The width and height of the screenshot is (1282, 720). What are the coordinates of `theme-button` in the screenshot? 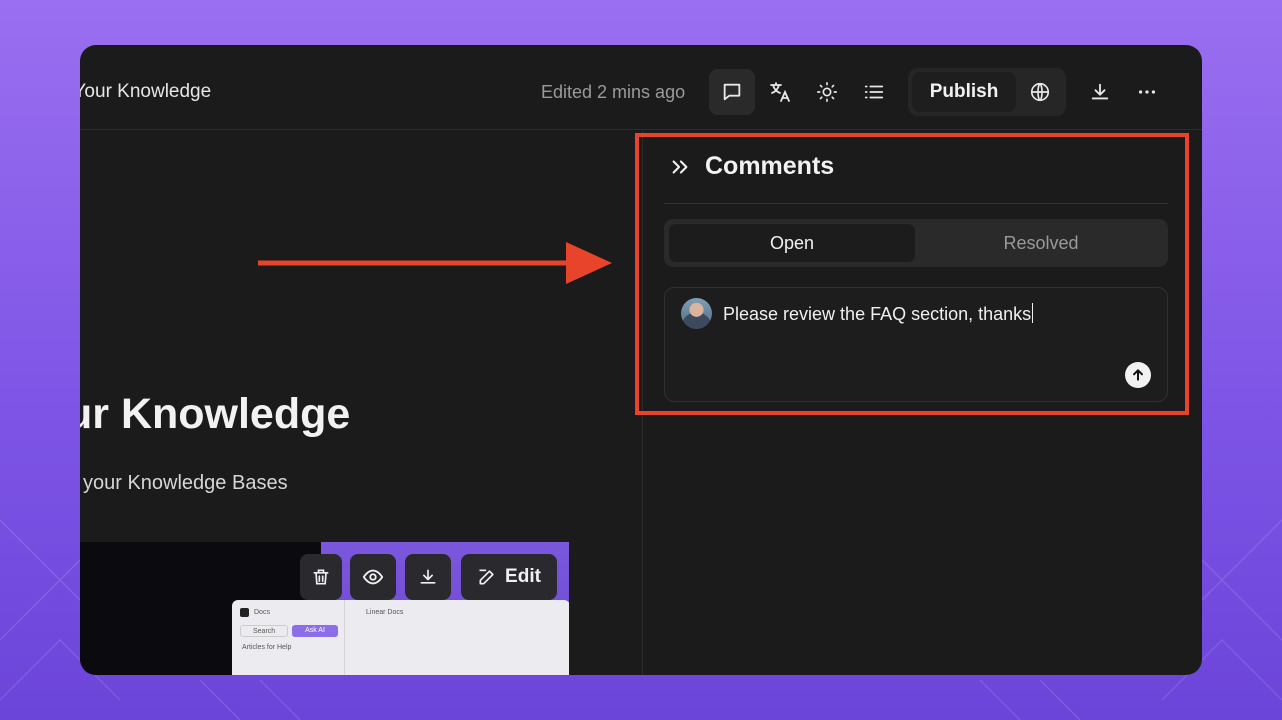 It's located at (827, 92).